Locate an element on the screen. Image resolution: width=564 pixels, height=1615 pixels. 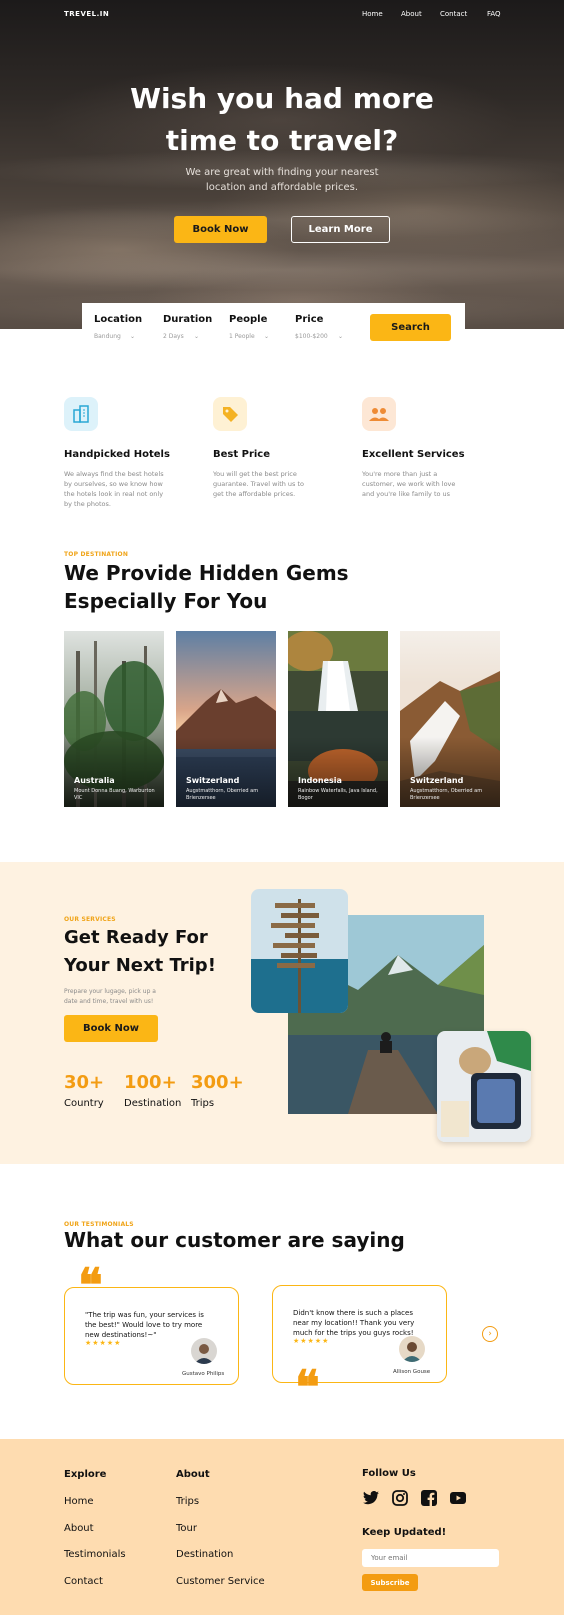
stat-number: 100+ is located at coordinates (150, 1082).